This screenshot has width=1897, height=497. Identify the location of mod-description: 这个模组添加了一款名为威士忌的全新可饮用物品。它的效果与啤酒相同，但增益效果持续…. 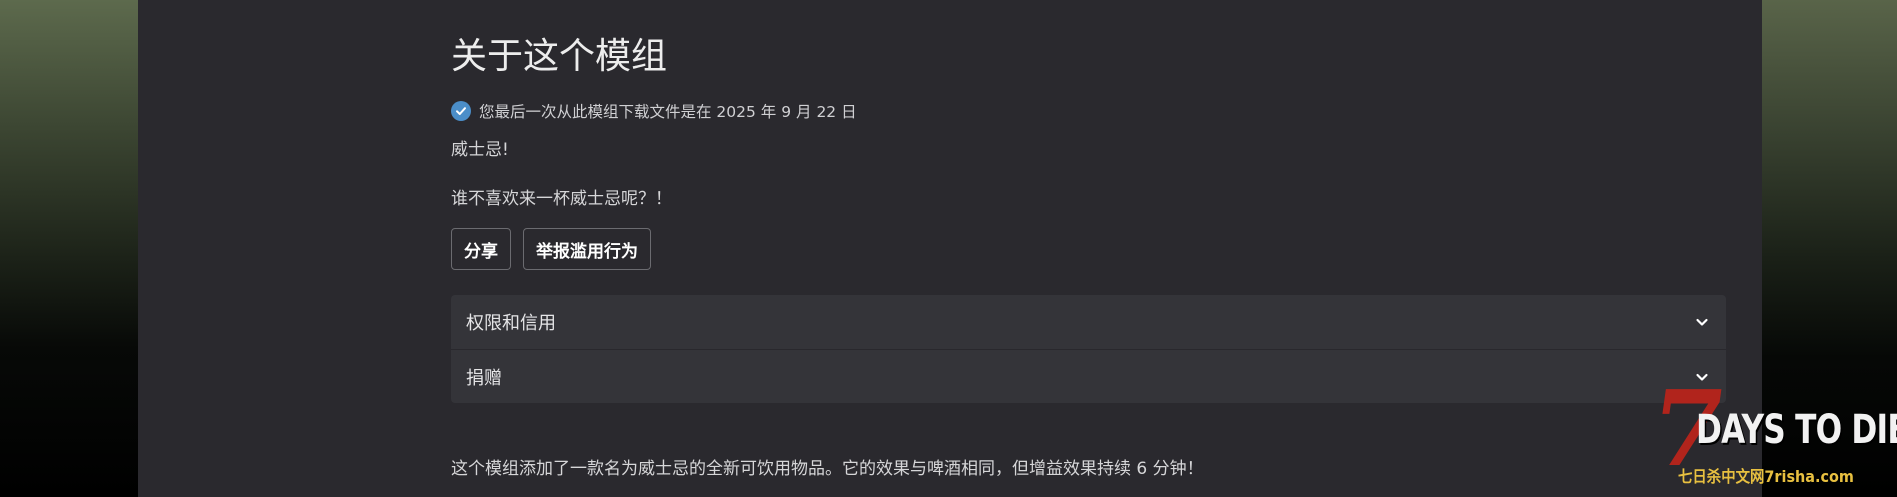
(827, 469).